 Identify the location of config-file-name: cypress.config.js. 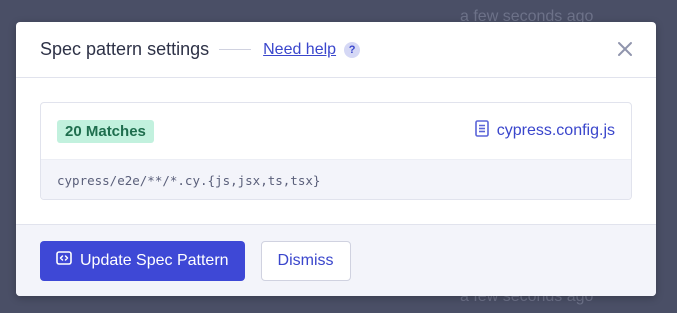
(555, 130).